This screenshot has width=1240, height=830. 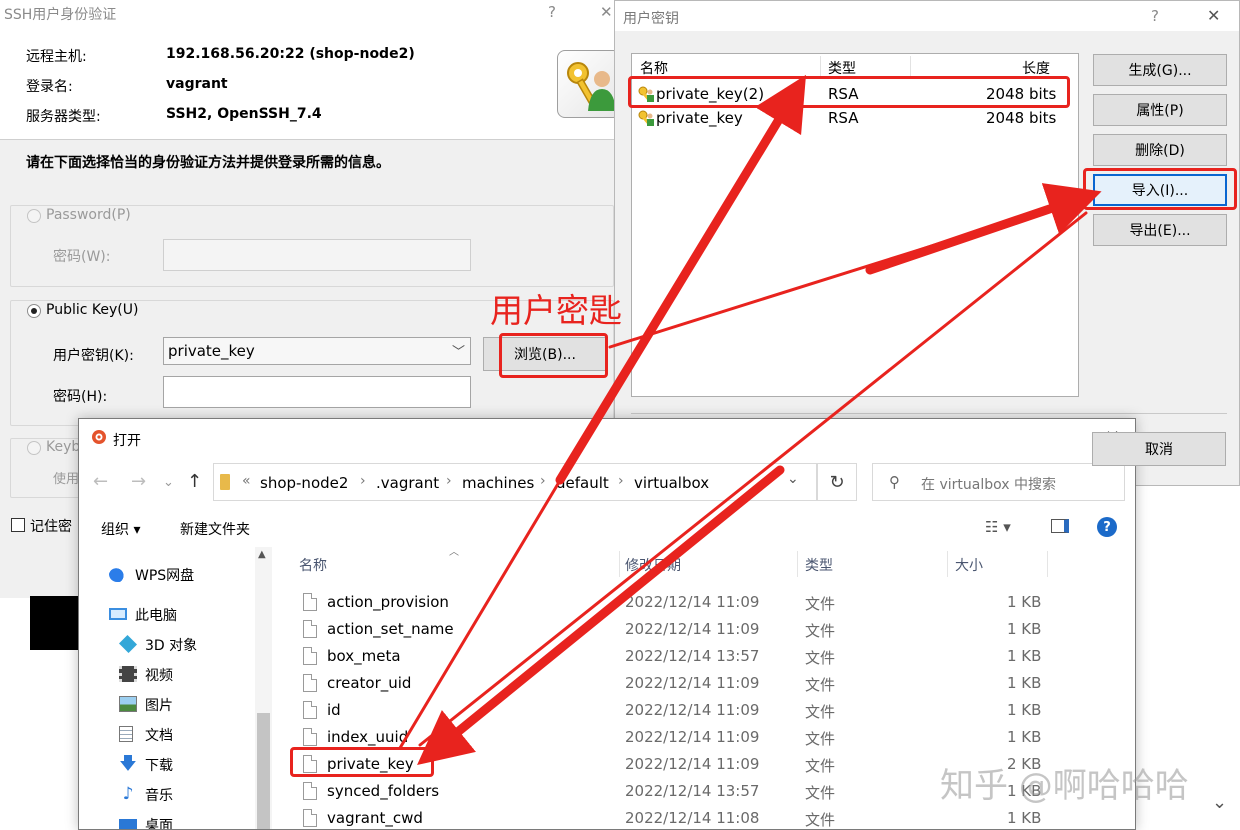 I want to click on file-name: index_uuid, so click(x=368, y=737).